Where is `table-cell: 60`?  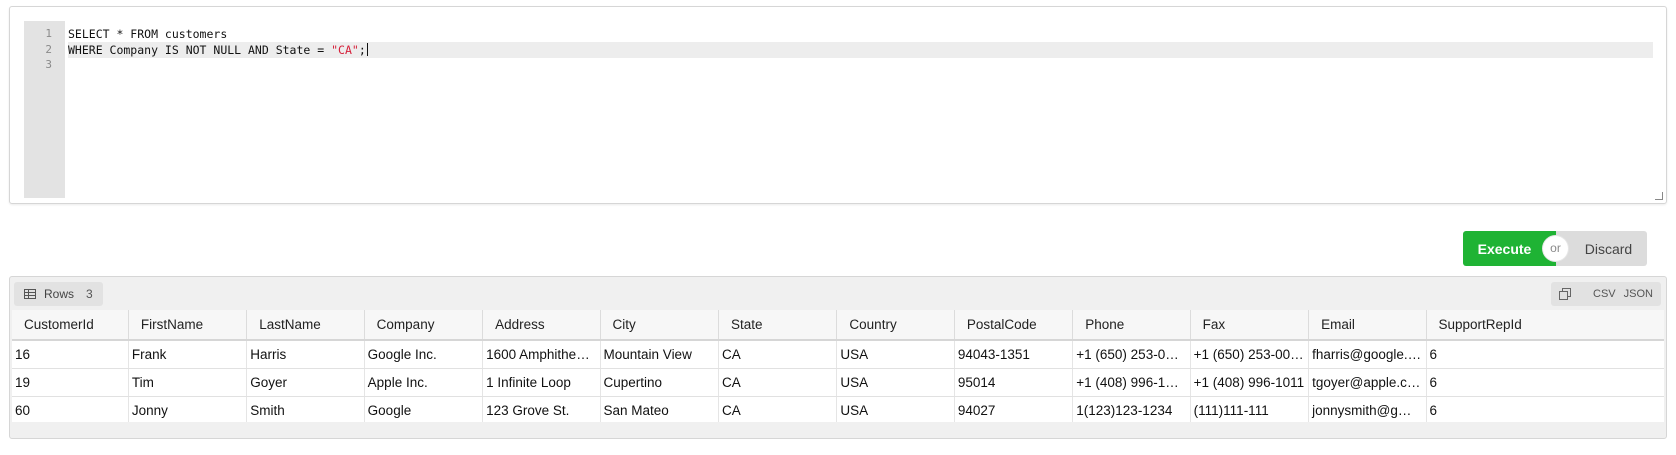
table-cell: 60 is located at coordinates (70, 409).